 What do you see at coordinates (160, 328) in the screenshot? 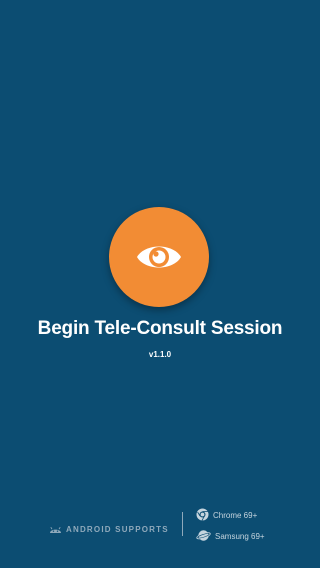
I see `page-title: Begin Tele-Consult Session` at bounding box center [160, 328].